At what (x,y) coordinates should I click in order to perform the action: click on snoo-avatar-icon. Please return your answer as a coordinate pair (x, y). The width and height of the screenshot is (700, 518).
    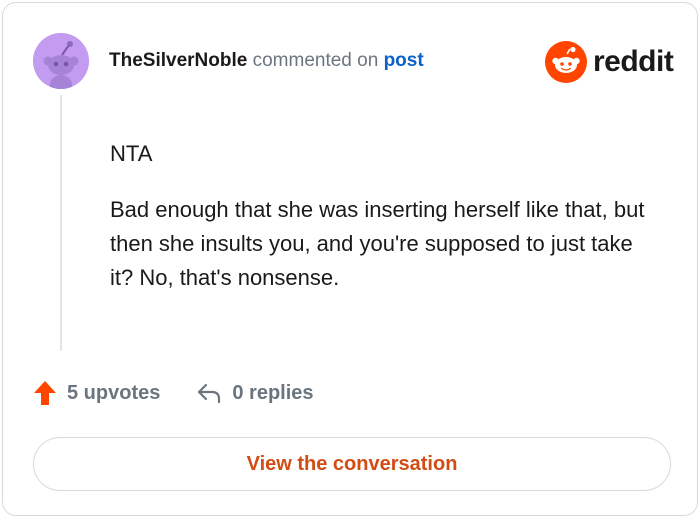
    Looking at the image, I should click on (61, 61).